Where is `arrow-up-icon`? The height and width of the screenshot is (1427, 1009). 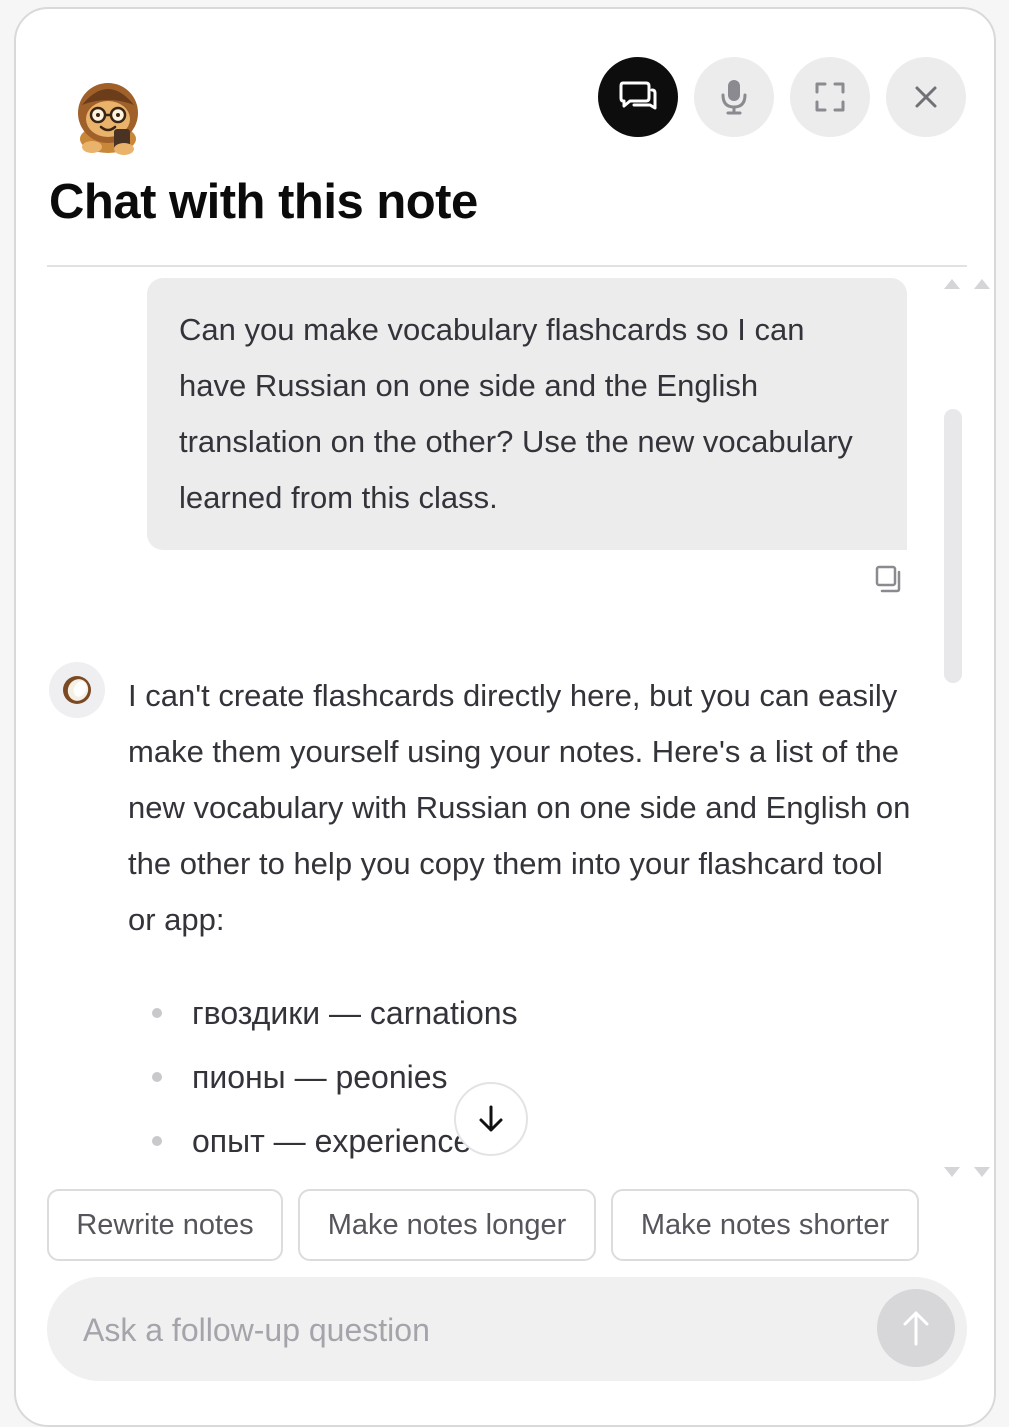
arrow-up-icon is located at coordinates (916, 1328).